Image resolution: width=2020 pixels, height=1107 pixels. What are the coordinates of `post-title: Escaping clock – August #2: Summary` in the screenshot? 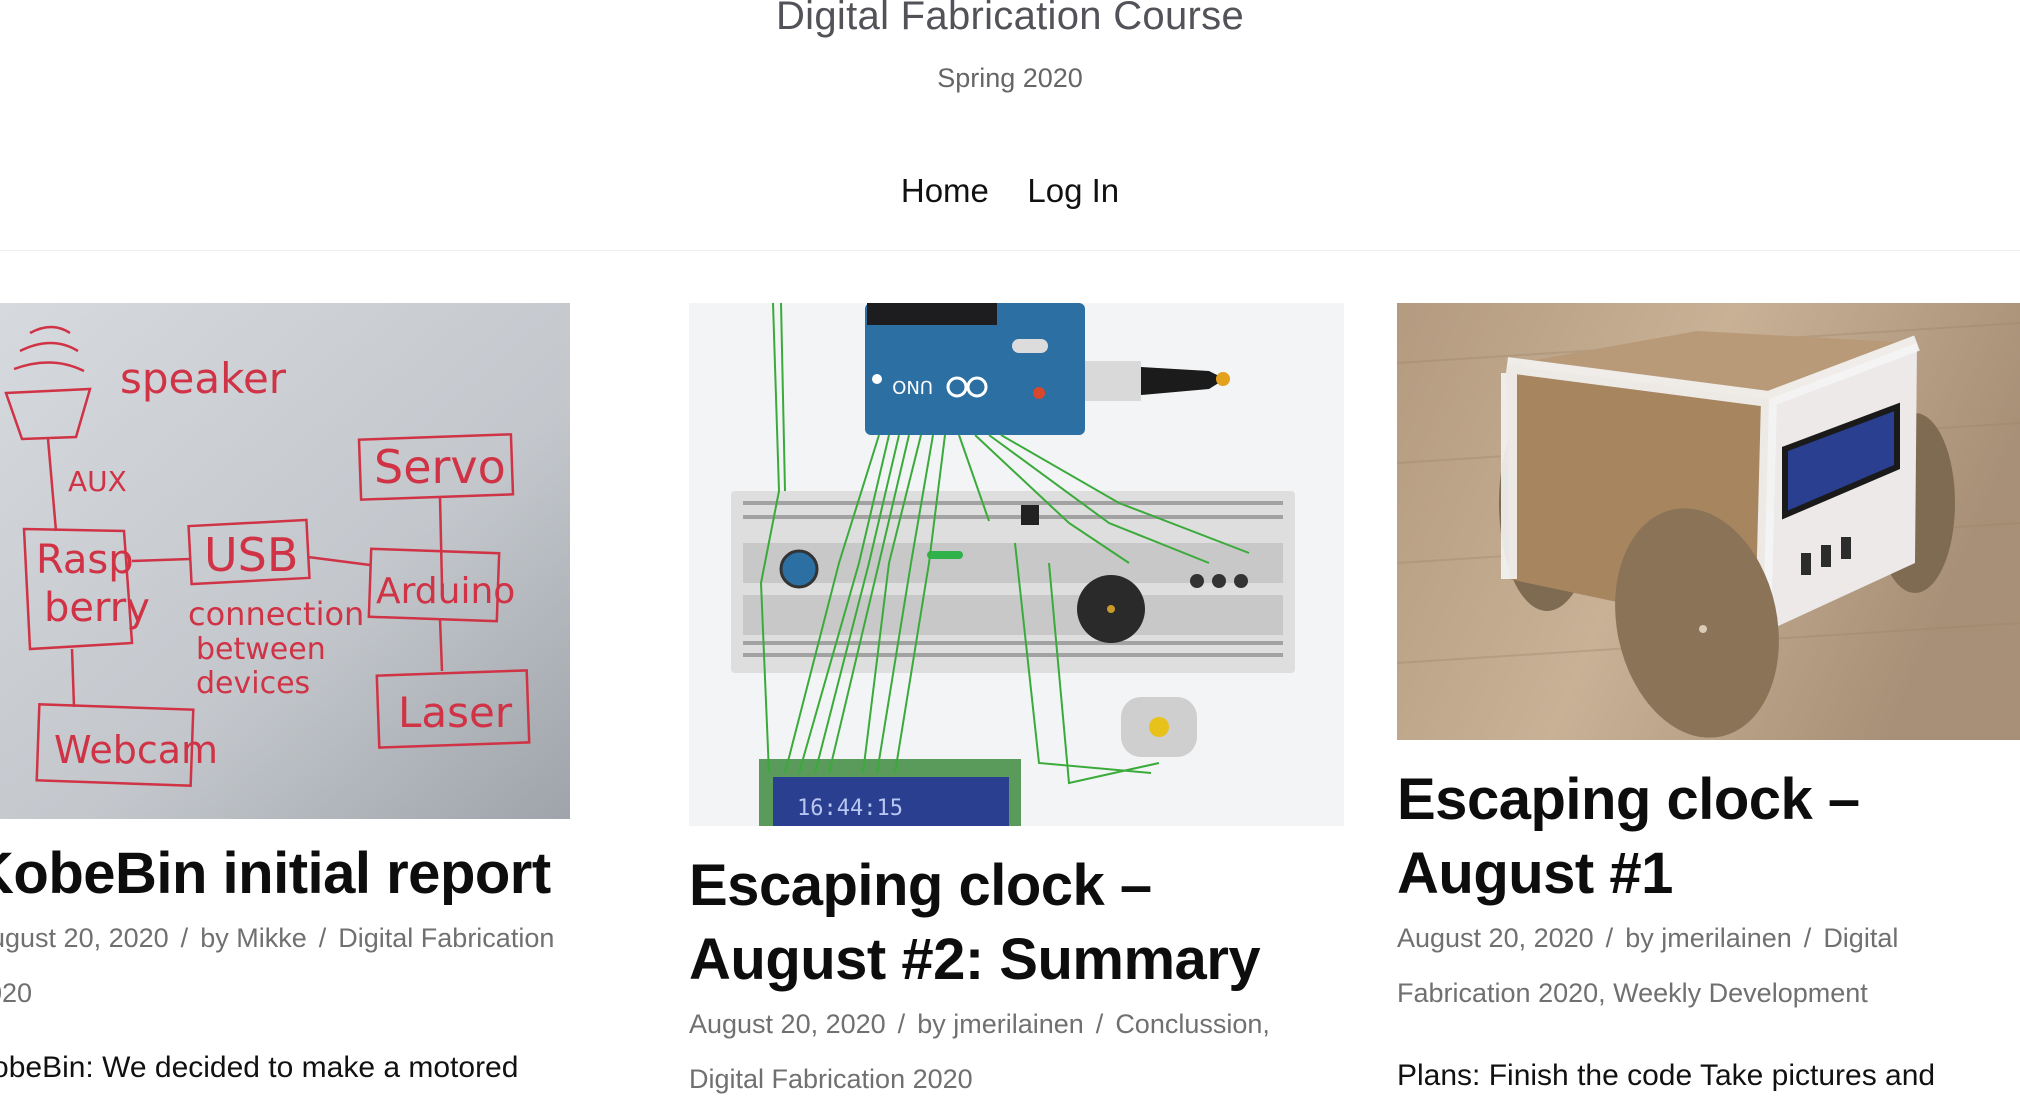 It's located at (1016, 923).